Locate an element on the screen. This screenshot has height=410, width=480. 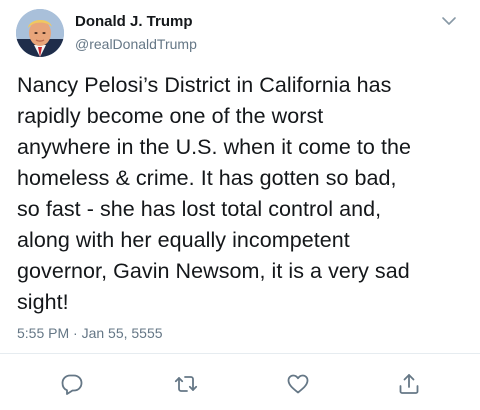
tweet-timestamp: 5:55 PM · Jan 55, 5555 is located at coordinates (90, 333).